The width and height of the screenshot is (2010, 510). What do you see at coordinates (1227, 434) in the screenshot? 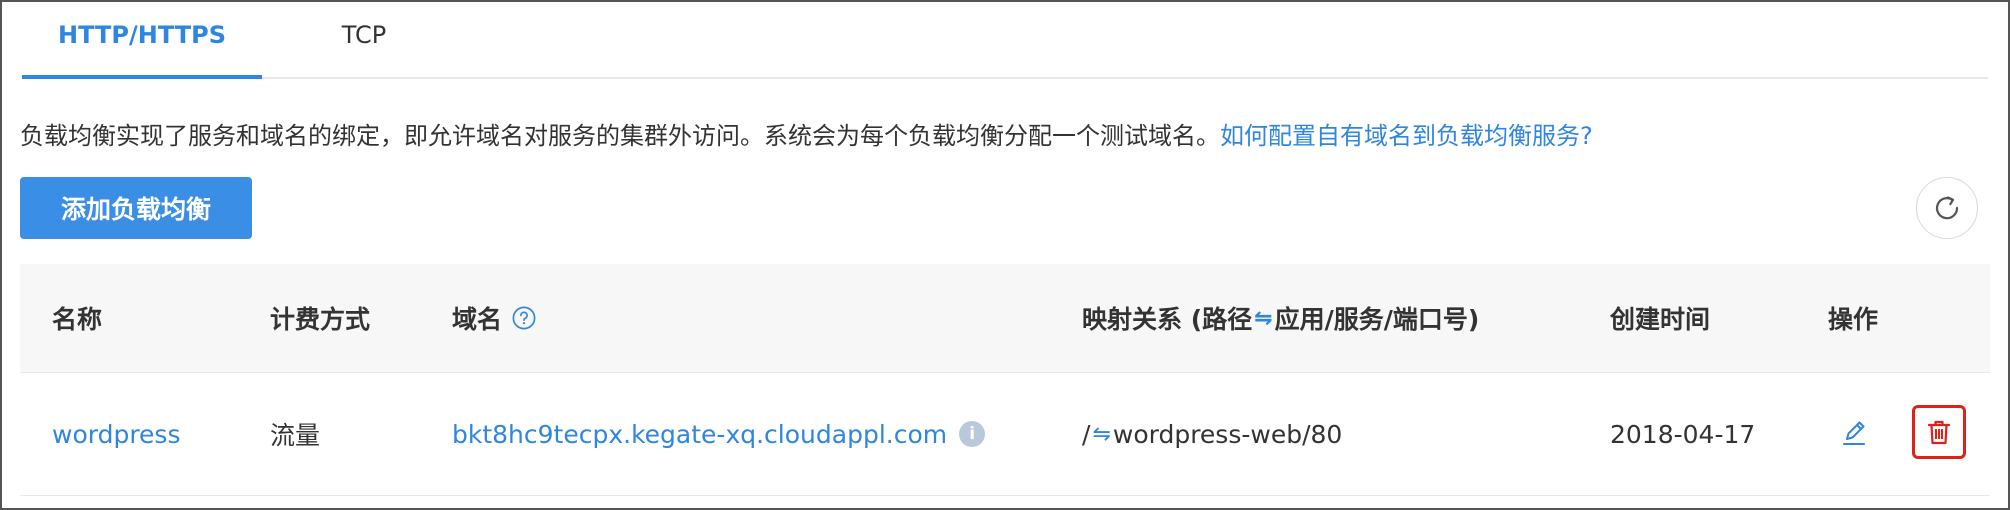
I see `row-mapping-target: wordpress-web/80` at bounding box center [1227, 434].